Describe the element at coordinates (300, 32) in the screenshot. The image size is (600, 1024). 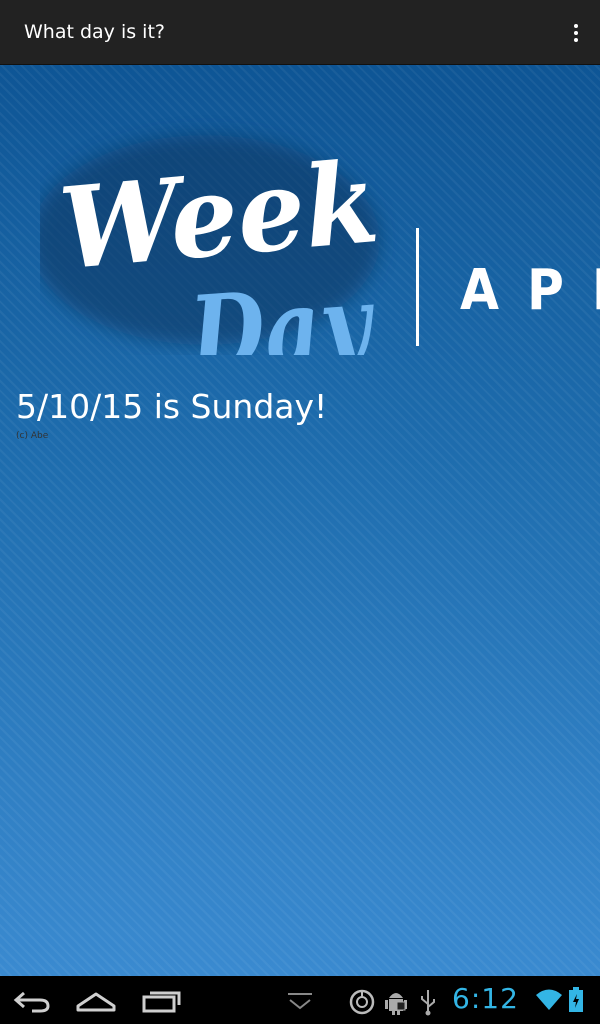
I see `action-bar: What day is it?` at that location.